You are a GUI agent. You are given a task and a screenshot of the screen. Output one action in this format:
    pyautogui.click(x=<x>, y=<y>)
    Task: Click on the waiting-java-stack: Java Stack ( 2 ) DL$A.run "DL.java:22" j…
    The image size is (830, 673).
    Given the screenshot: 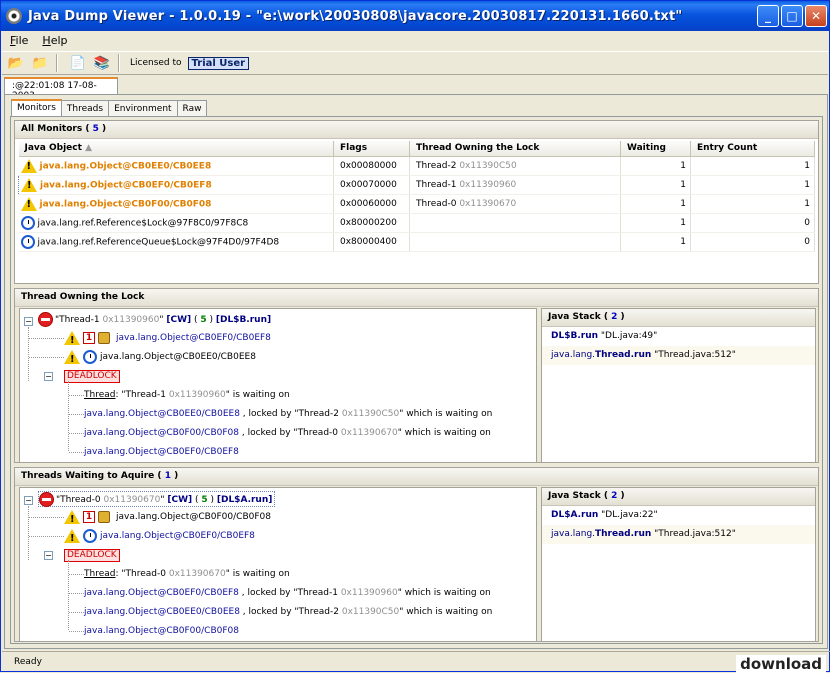 What is the action you would take?
    pyautogui.click(x=678, y=564)
    